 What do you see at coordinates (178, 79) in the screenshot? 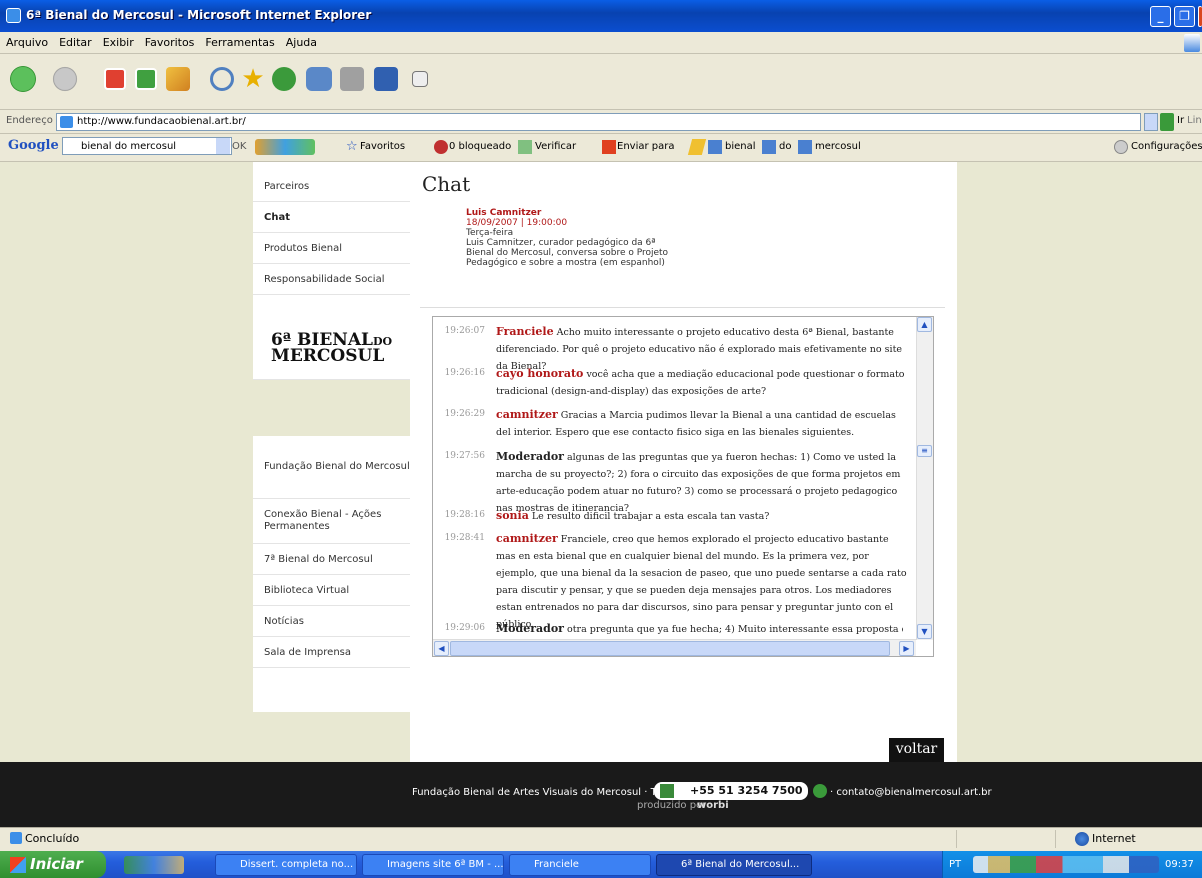
I see `home-icon` at bounding box center [178, 79].